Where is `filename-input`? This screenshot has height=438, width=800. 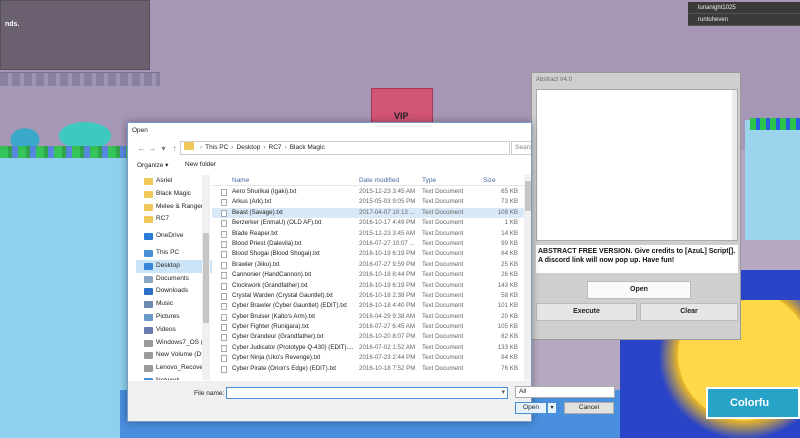 filename-input is located at coordinates (367, 393).